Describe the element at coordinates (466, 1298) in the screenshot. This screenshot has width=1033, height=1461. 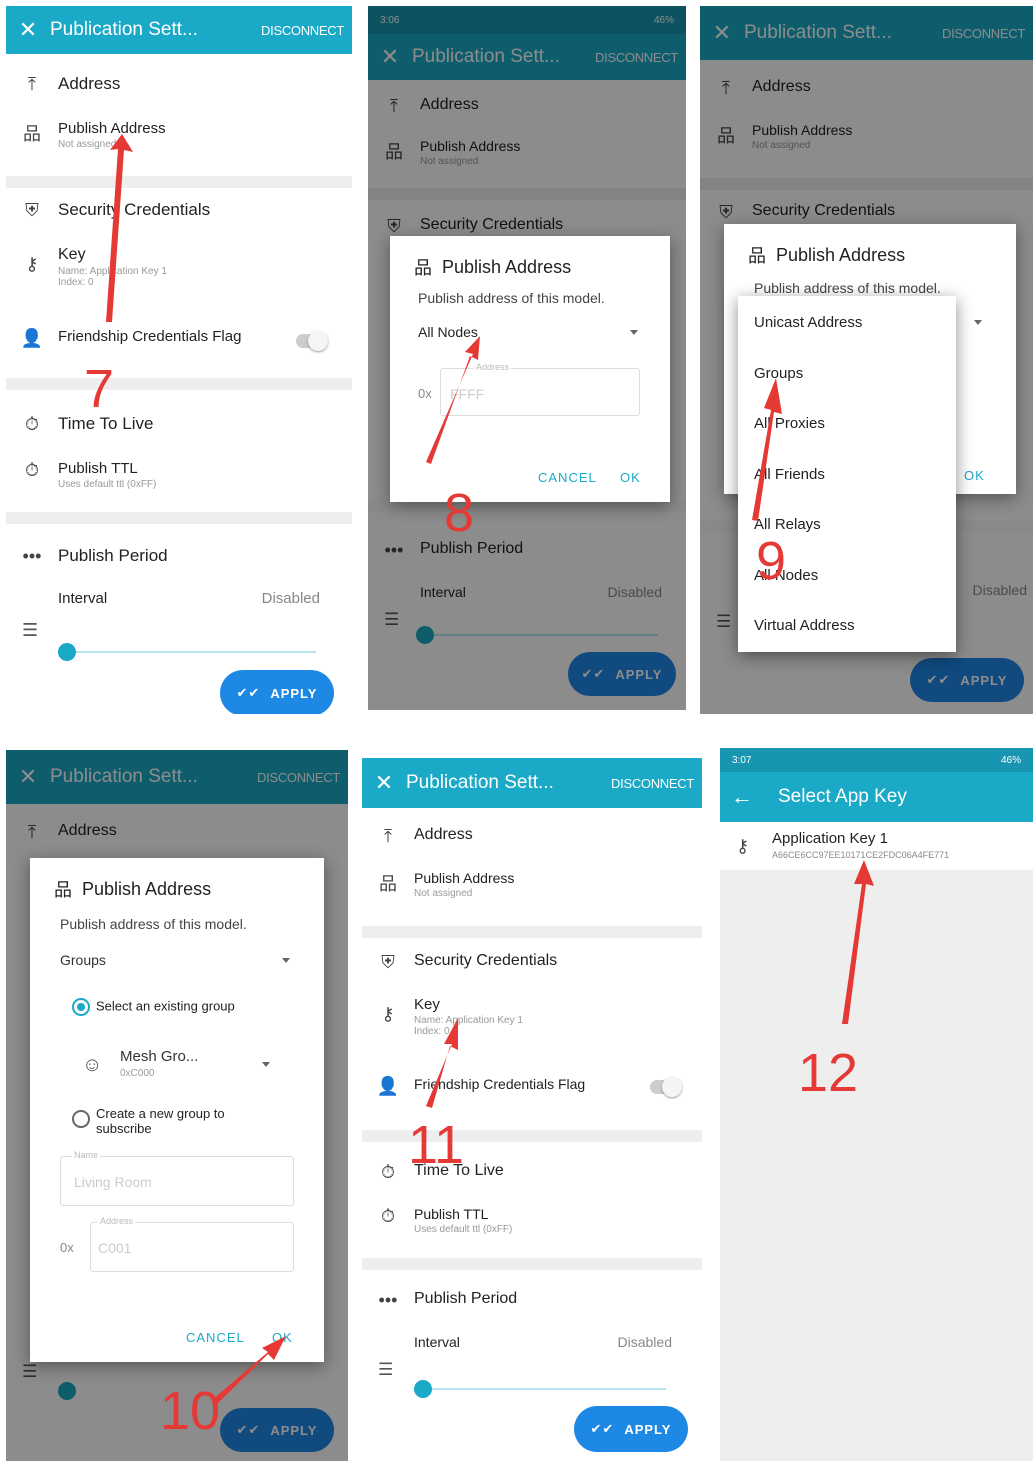
I see `section-header-period: Publish Period` at that location.